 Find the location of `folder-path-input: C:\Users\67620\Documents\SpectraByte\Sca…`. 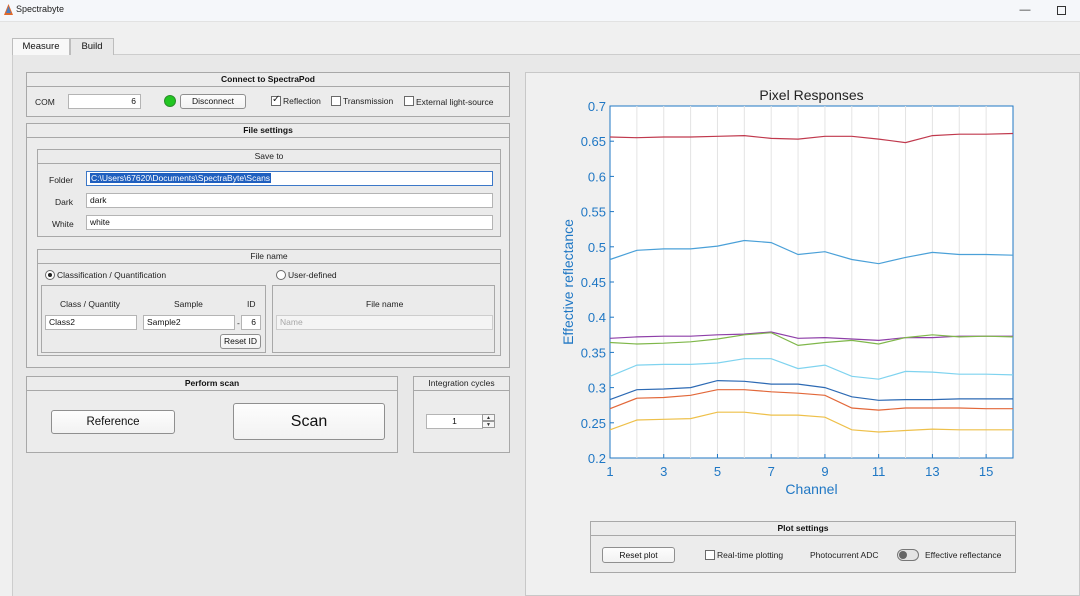

folder-path-input: C:\Users\67620\Documents\SpectraByte\Sca… is located at coordinates (289, 178).